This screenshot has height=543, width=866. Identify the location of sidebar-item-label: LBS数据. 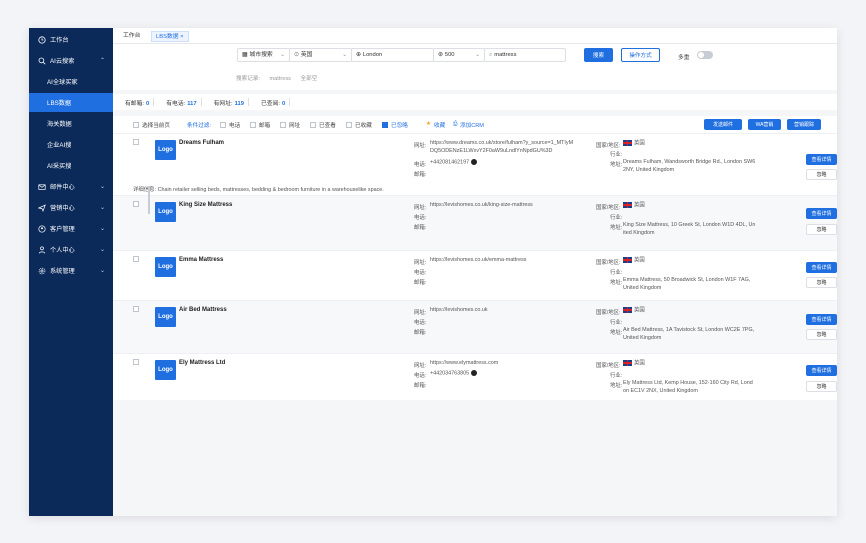
(59, 103).